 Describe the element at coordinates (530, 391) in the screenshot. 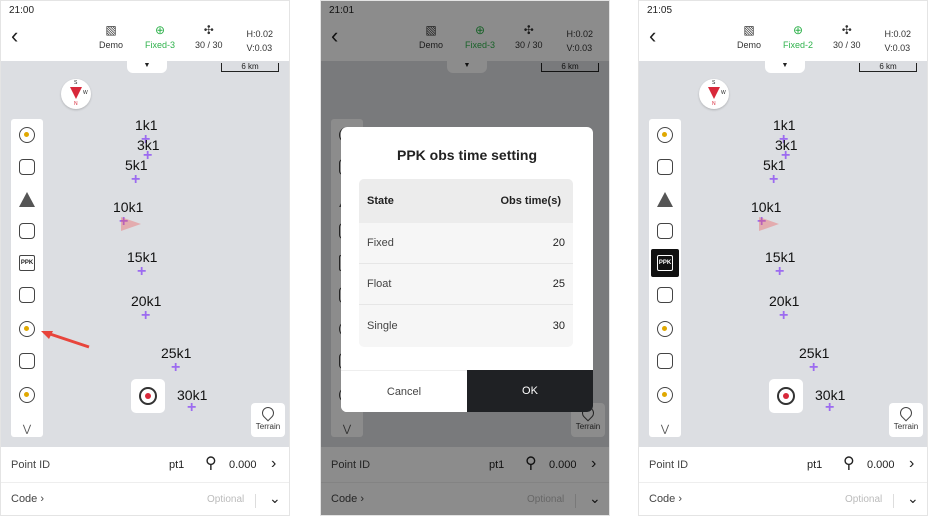

I see `ok-button: OK` at that location.